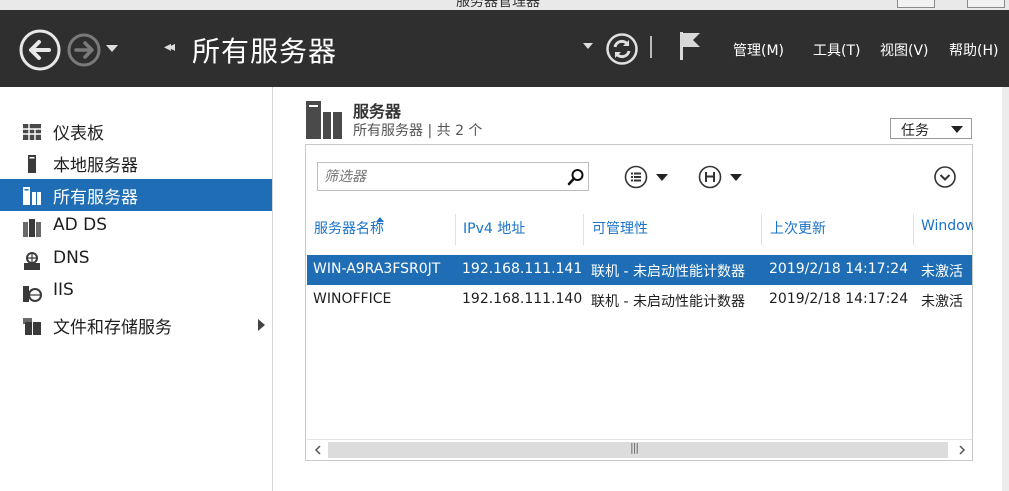  I want to click on forward-button, so click(84, 50).